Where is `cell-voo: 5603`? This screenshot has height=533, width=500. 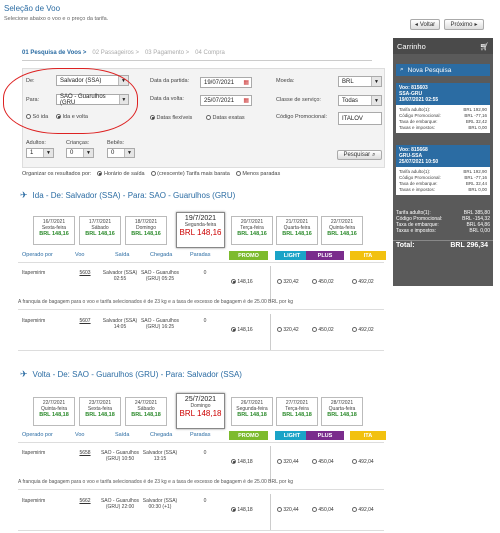 cell-voo: 5603 is located at coordinates (85, 273).